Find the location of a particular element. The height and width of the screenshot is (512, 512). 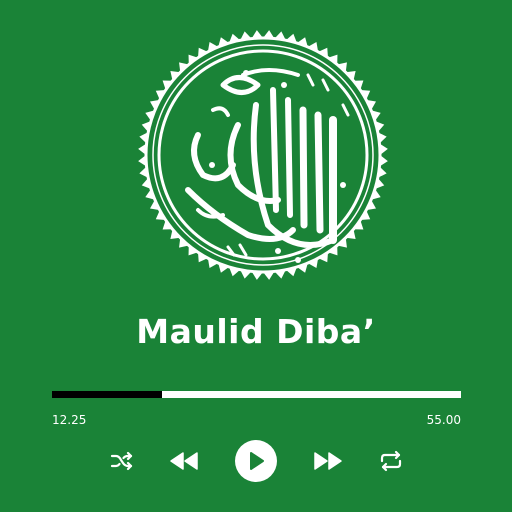

playback-controls is located at coordinates (256, 461).